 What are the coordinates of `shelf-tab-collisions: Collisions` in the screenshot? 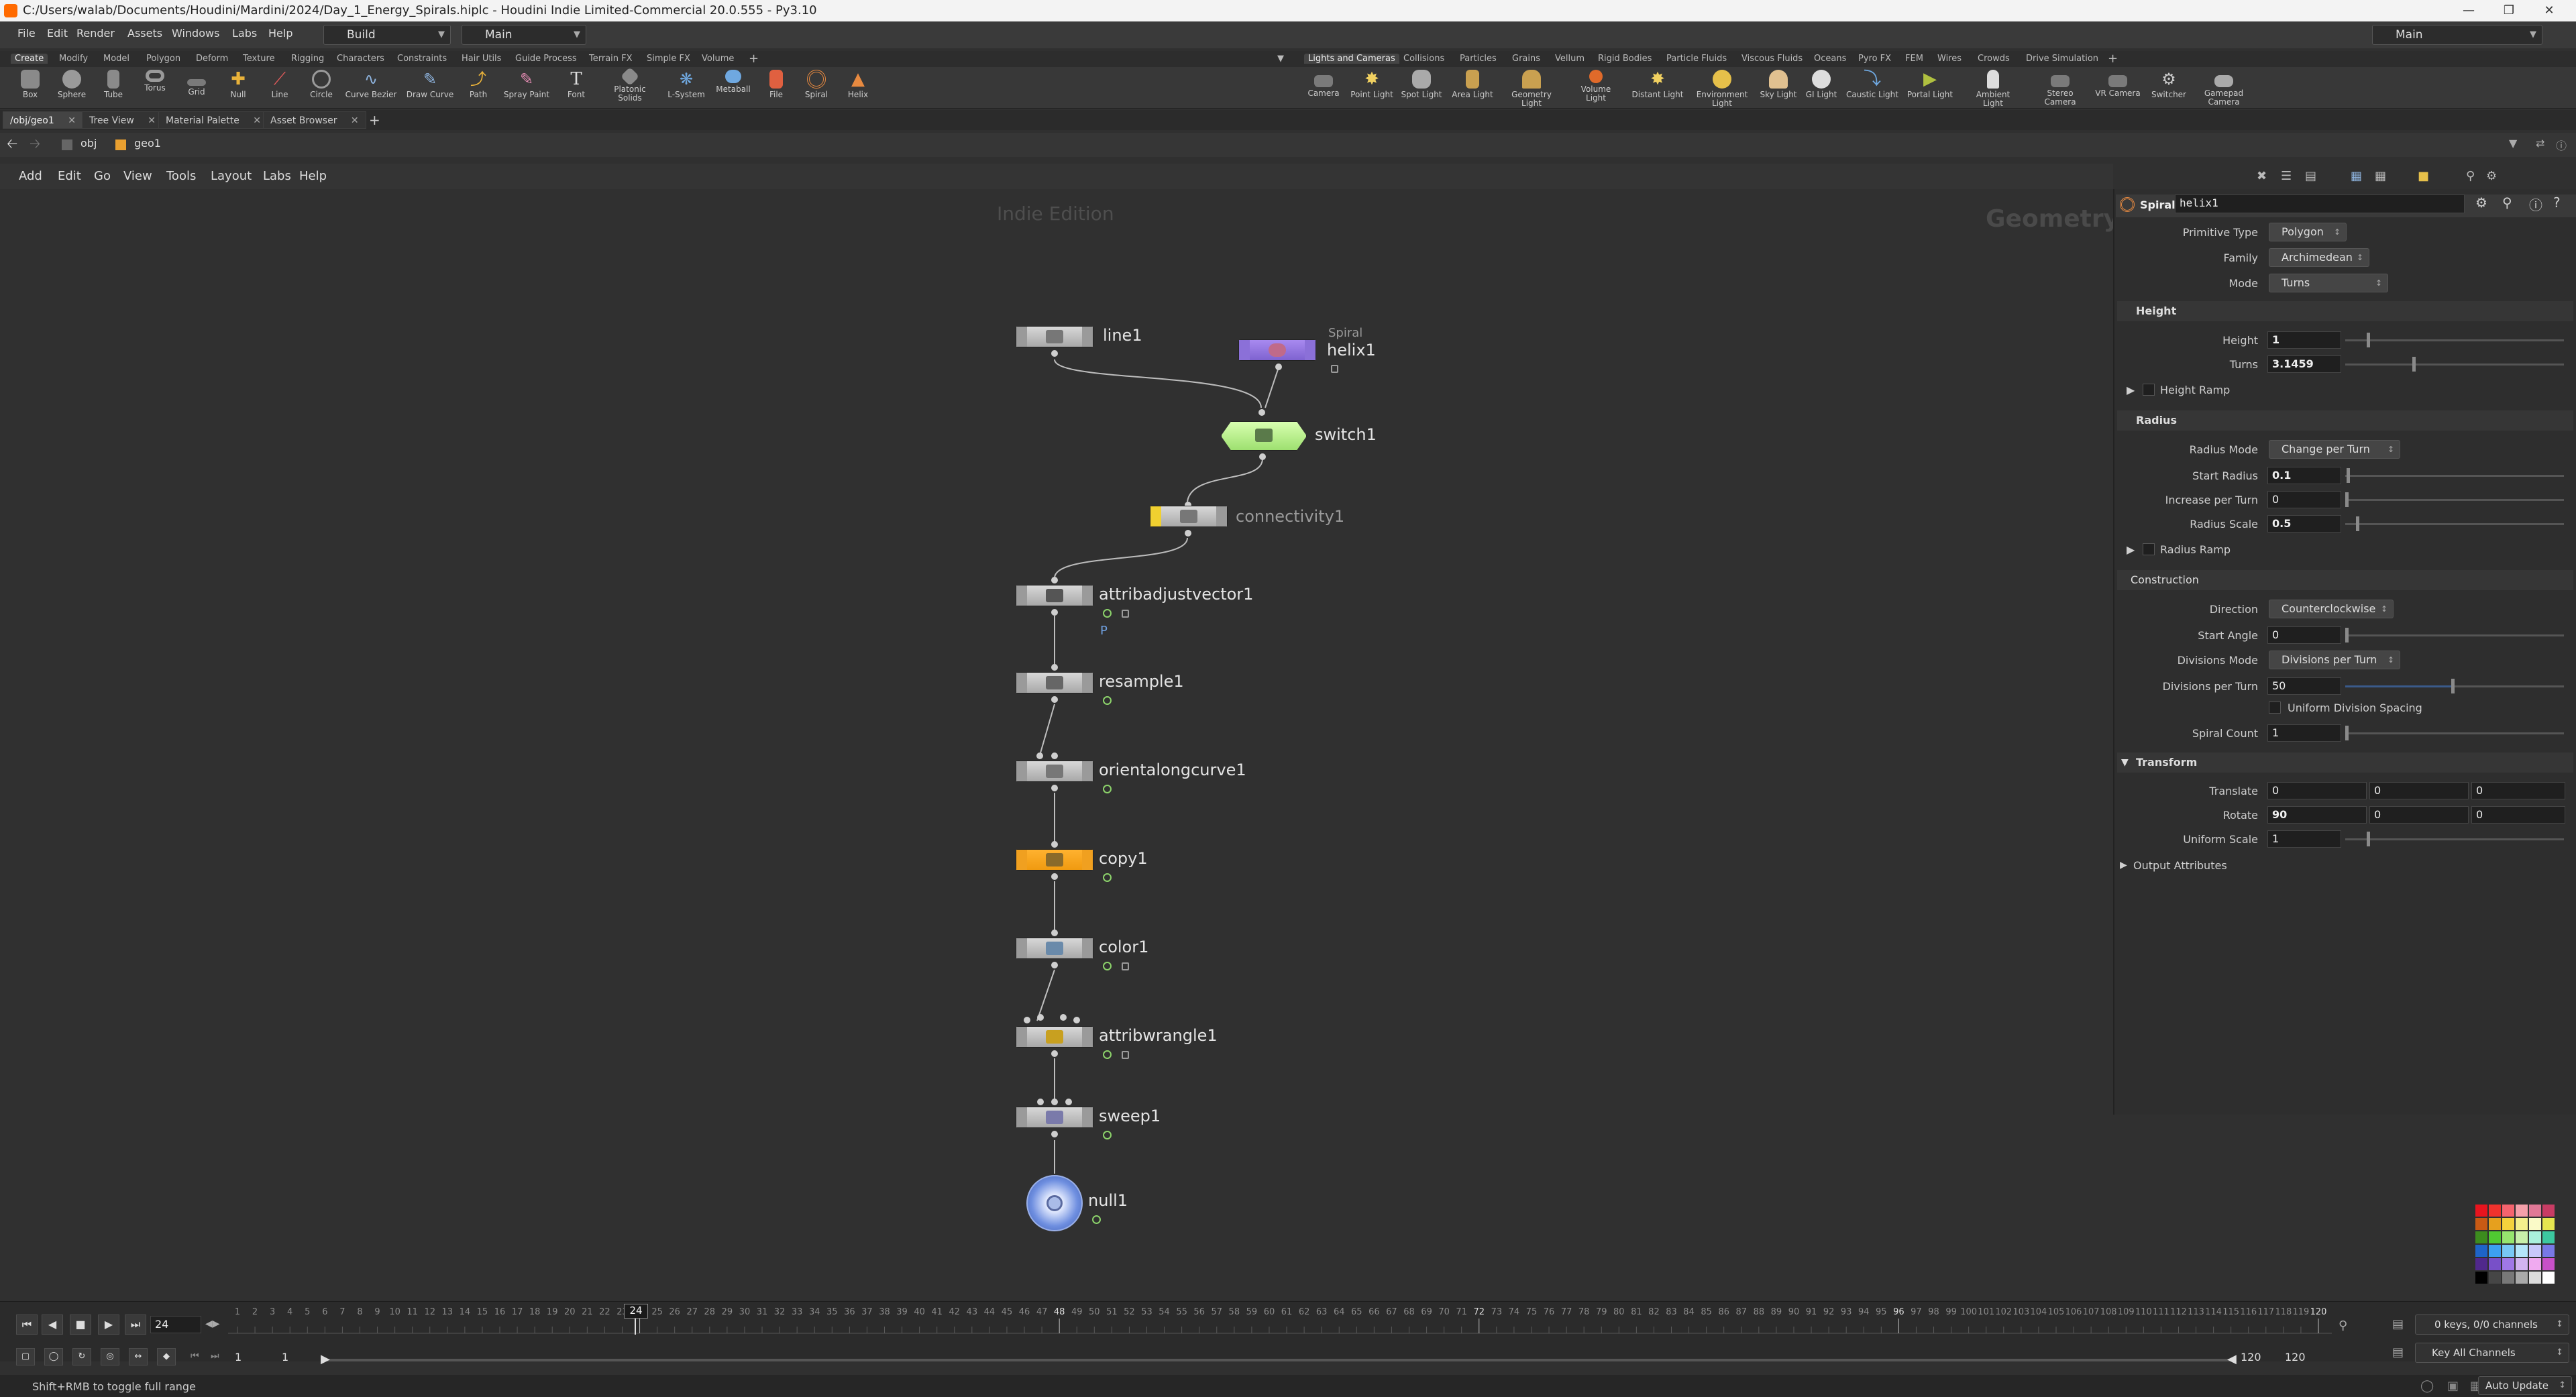 It's located at (1423, 59).